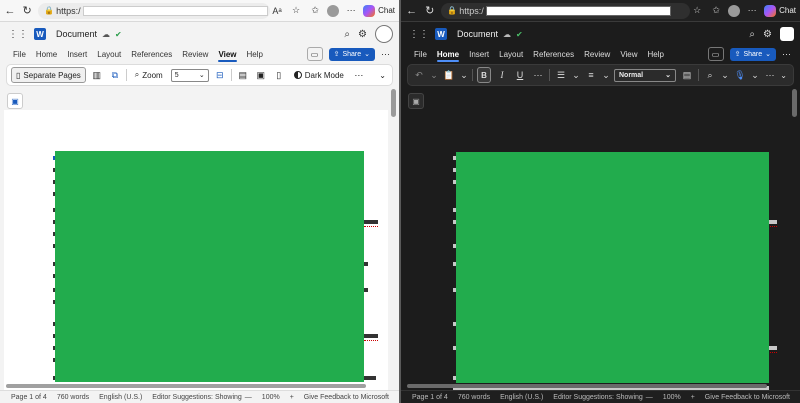  Describe the element at coordinates (319, 75) in the screenshot. I see `dark-mode-toggle: Dark Mode` at that location.